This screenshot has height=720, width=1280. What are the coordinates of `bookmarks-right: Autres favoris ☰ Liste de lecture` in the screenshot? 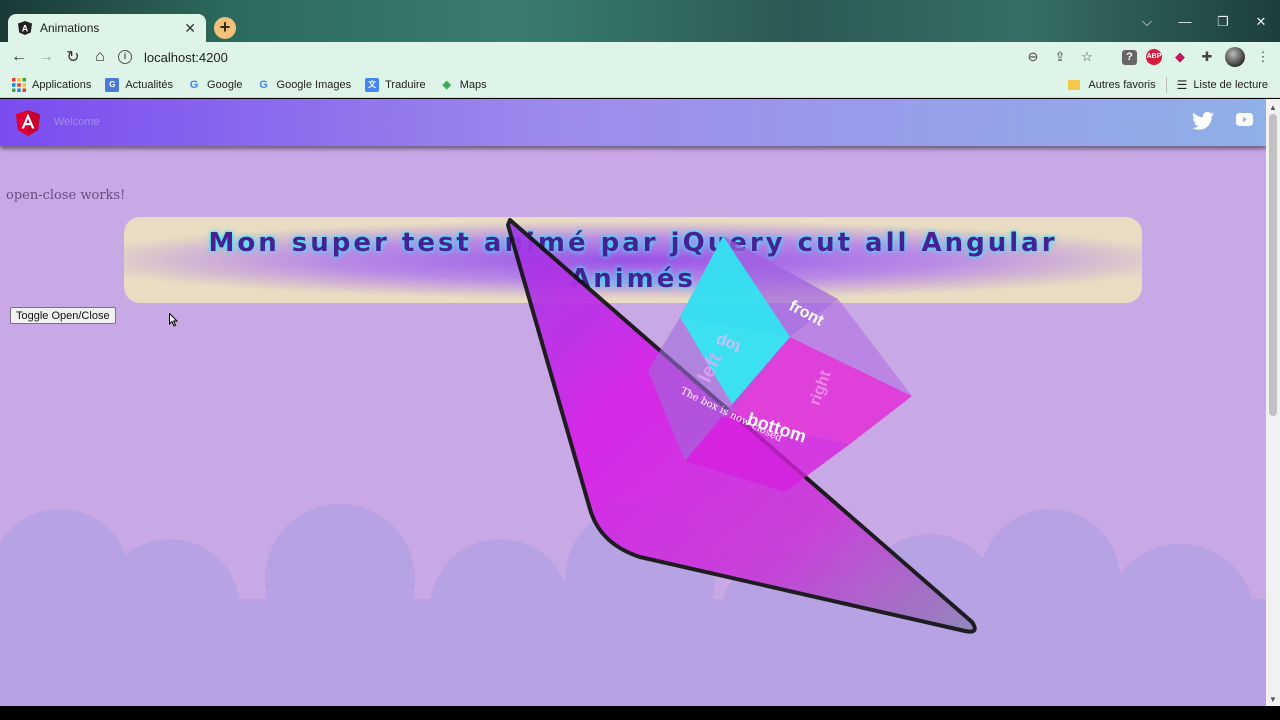 It's located at (1168, 85).